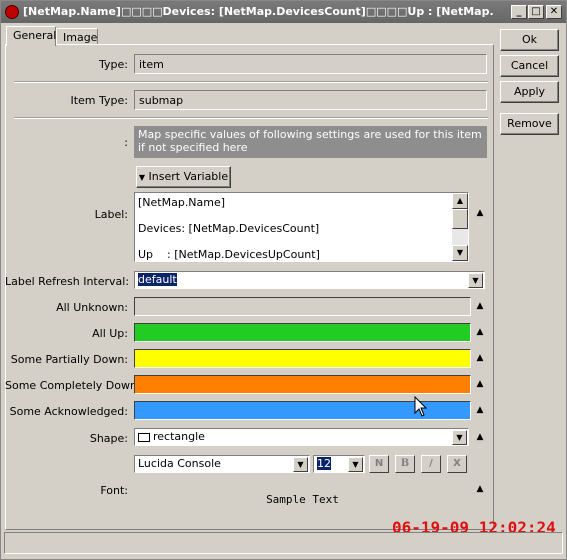  What do you see at coordinates (379, 464) in the screenshot?
I see `font-normal-button: N` at bounding box center [379, 464].